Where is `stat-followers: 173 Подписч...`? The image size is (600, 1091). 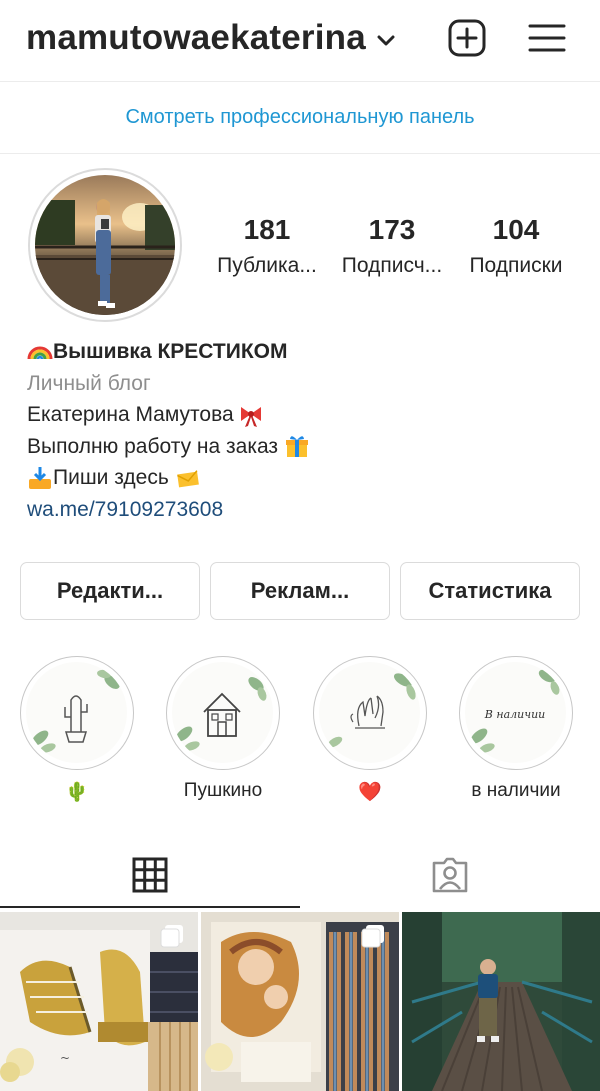 stat-followers: 173 Подписч... is located at coordinates (392, 246).